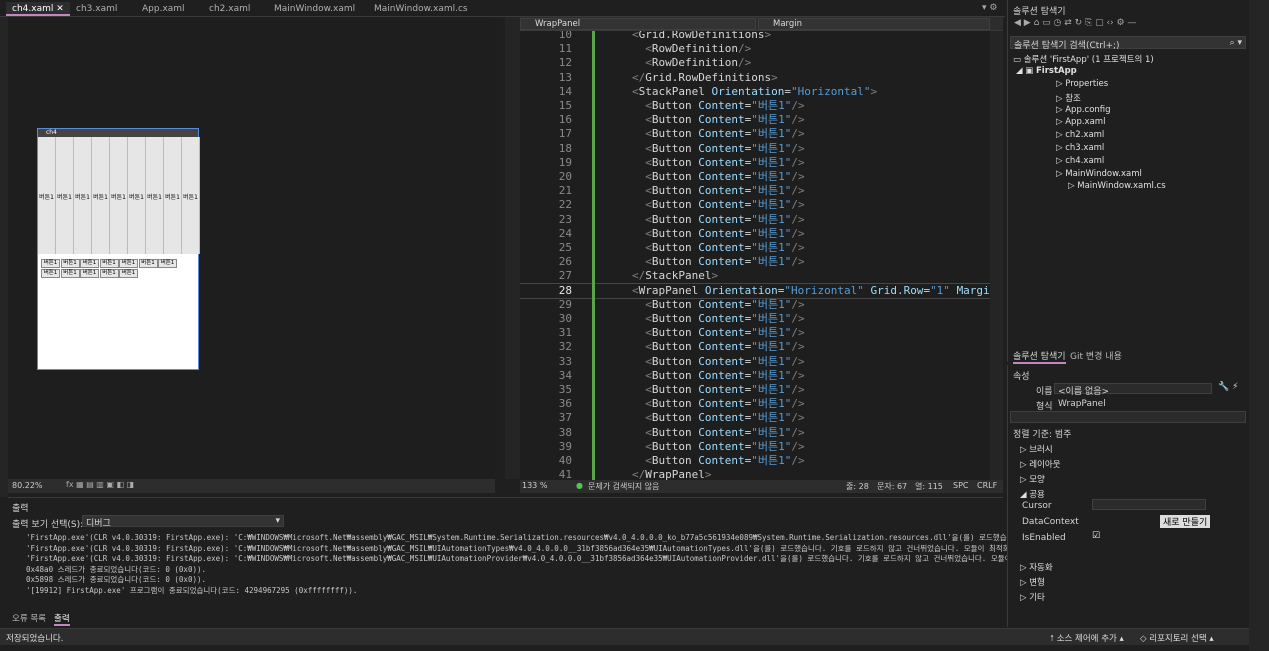  I want to click on solution-tree-item: ▷ App.config, so click(1083, 110).